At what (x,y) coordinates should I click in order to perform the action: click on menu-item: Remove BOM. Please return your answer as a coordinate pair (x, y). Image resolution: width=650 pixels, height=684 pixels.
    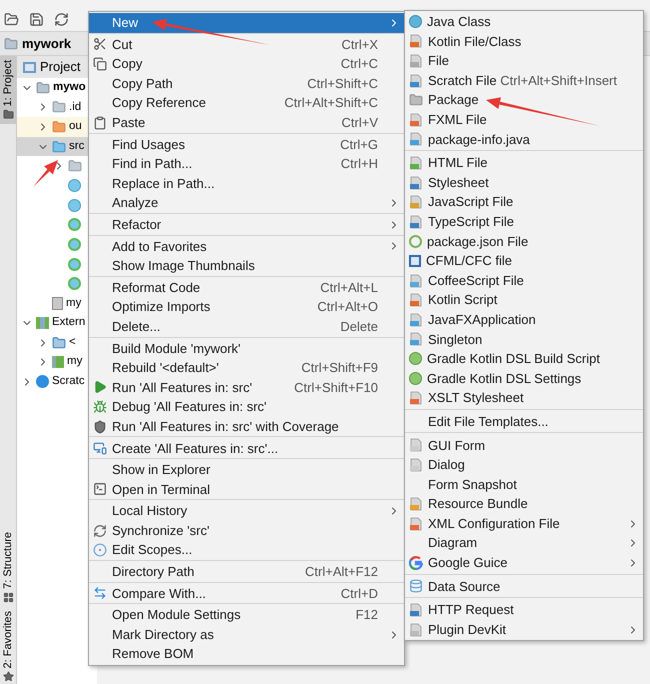
    Looking at the image, I should click on (246, 654).